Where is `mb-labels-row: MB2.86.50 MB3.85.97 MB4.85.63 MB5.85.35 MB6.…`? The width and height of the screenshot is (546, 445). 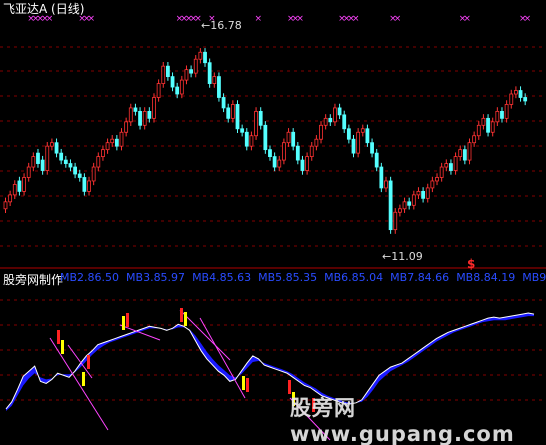 mb-labels-row: MB2.86.50 MB3.85.97 MB4.85.63 MB5.85.35 MB6.… is located at coordinates (303, 277).